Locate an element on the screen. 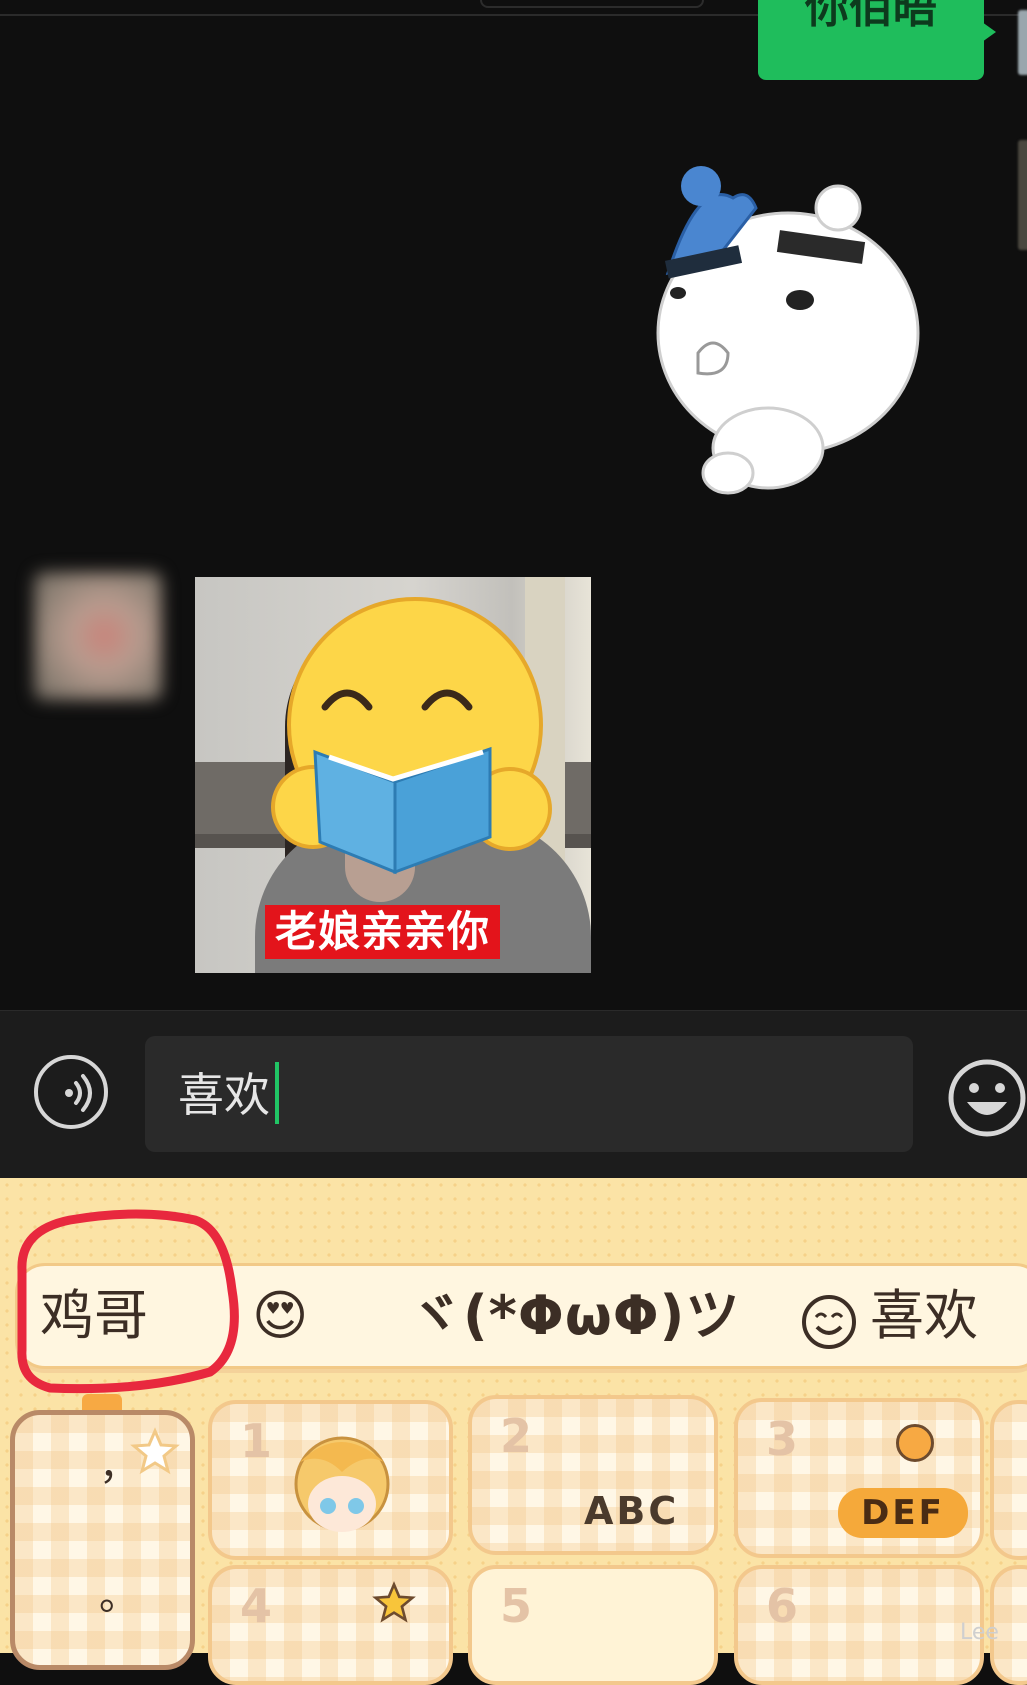  punctuation-key: ， 。 is located at coordinates (102, 1540).